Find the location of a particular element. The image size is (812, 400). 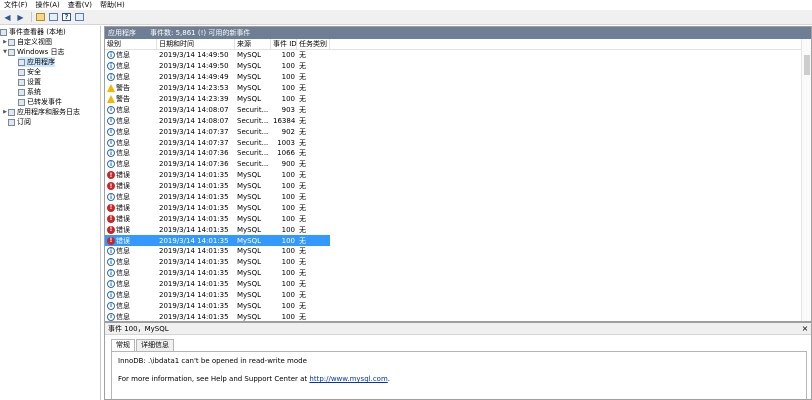

column-event-id: 事件 ID is located at coordinates (284, 44).